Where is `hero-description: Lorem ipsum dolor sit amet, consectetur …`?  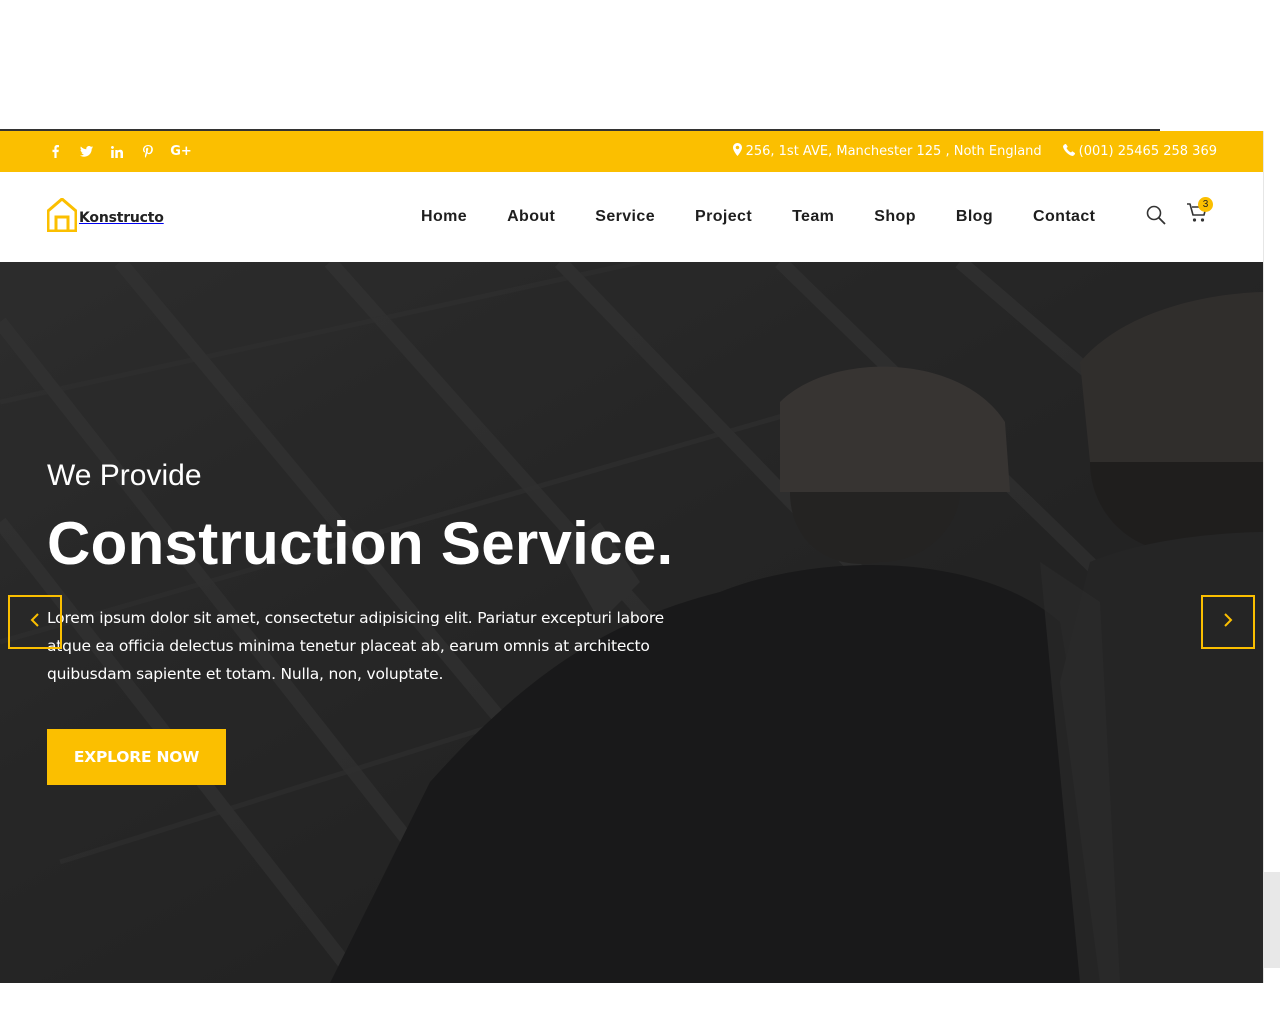 hero-description: Lorem ipsum dolor sit amet, consectetur … is located at coordinates (356, 646).